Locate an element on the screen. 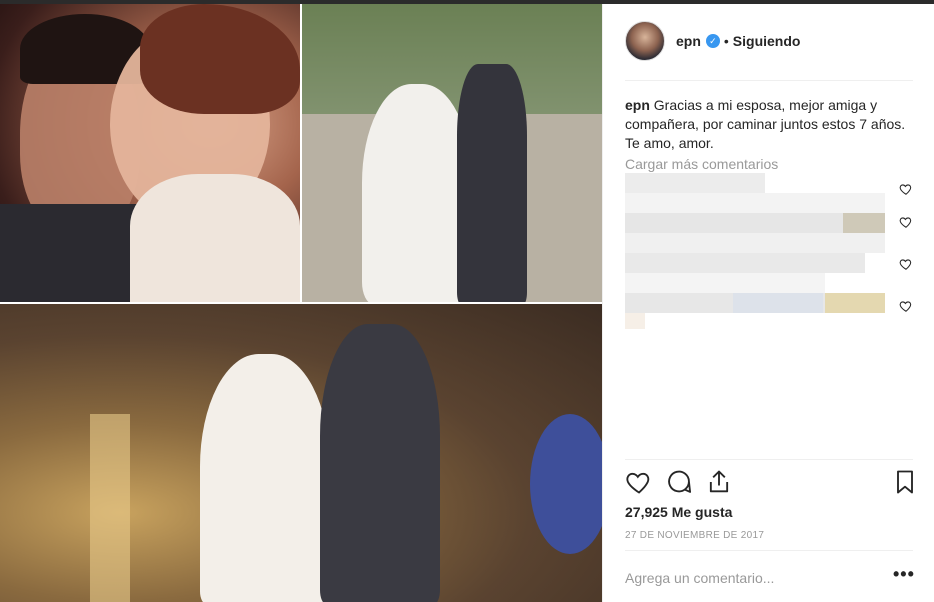 This screenshot has height=602, width=934. garden-background-shape is located at coordinates (452, 59).